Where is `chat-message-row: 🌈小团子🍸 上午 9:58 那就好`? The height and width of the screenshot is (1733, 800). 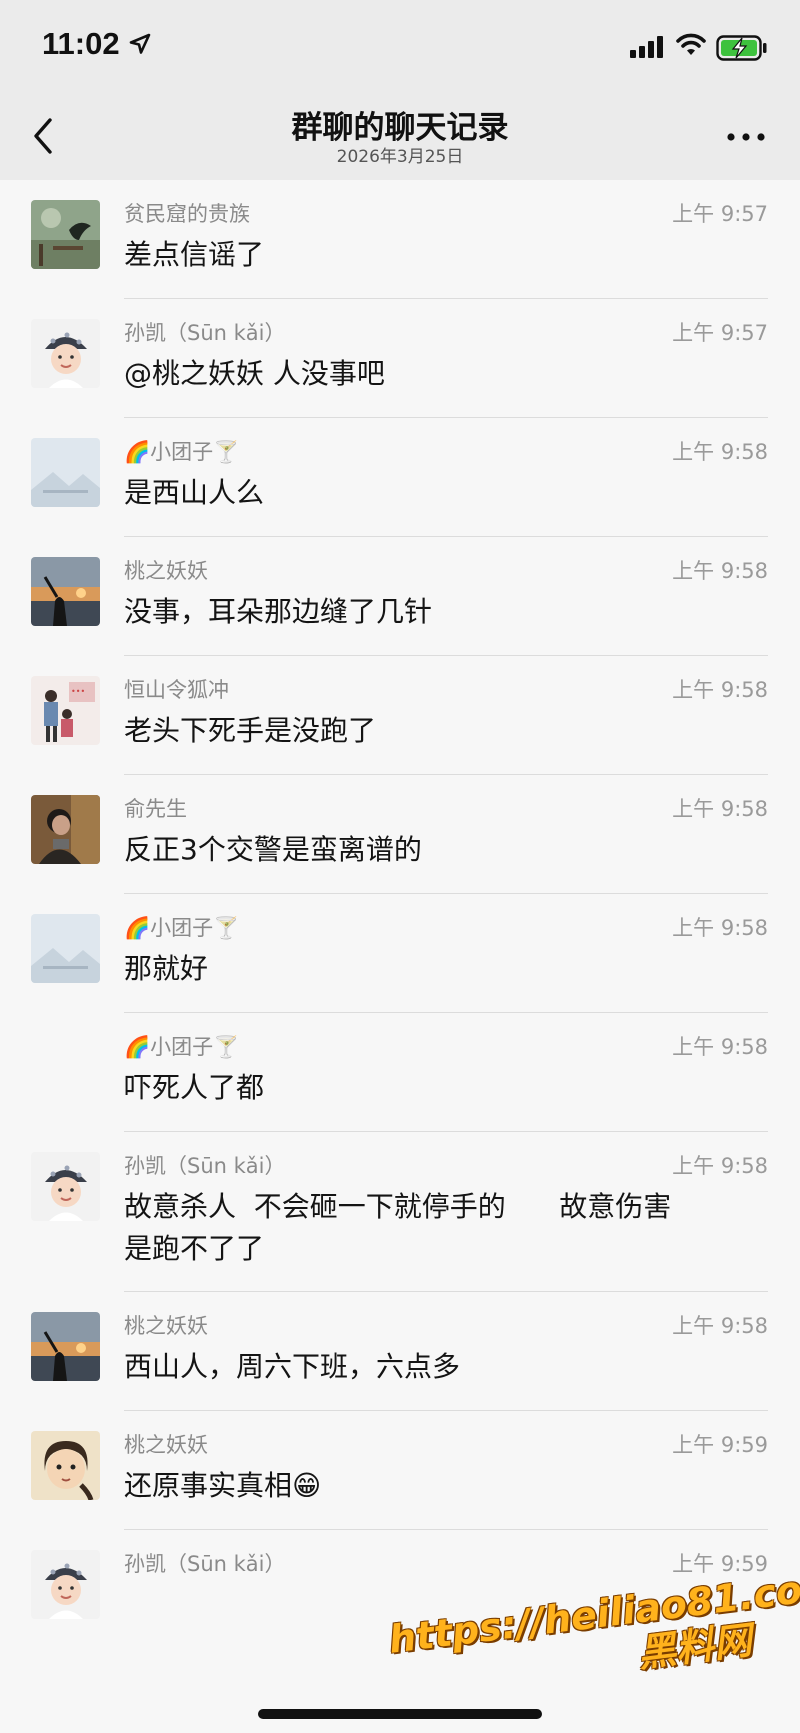
chat-message-row: 🌈小团子🍸 上午 9:58 那就好 is located at coordinates (400, 953).